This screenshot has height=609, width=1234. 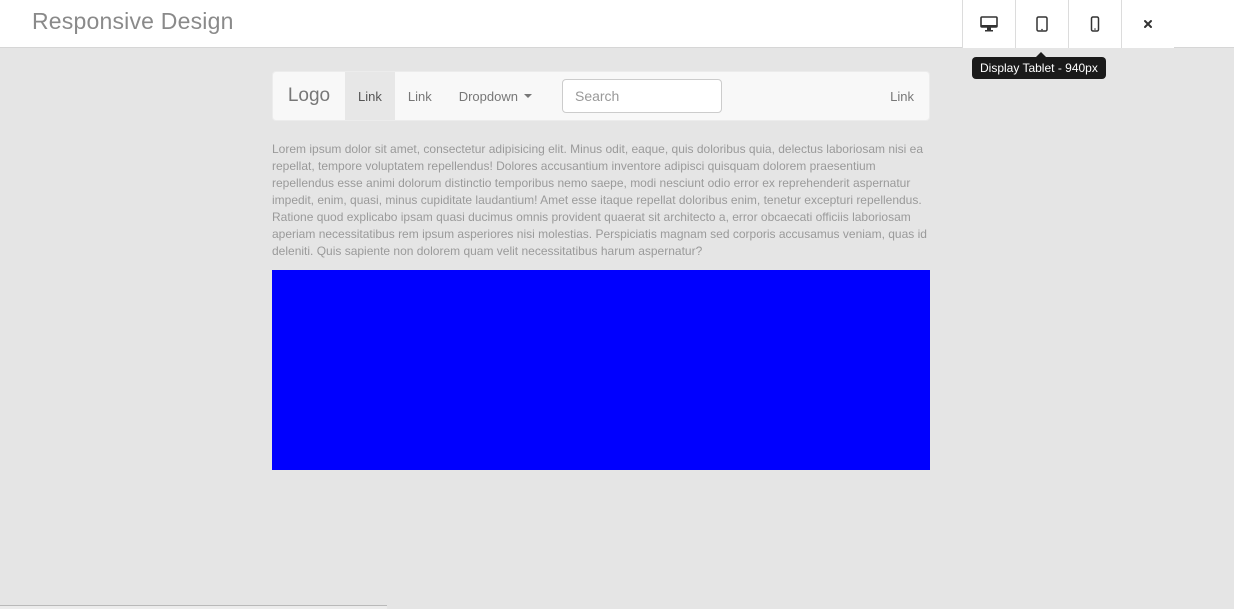 I want to click on navbar-dropdown: Dropdown, so click(x=495, y=96).